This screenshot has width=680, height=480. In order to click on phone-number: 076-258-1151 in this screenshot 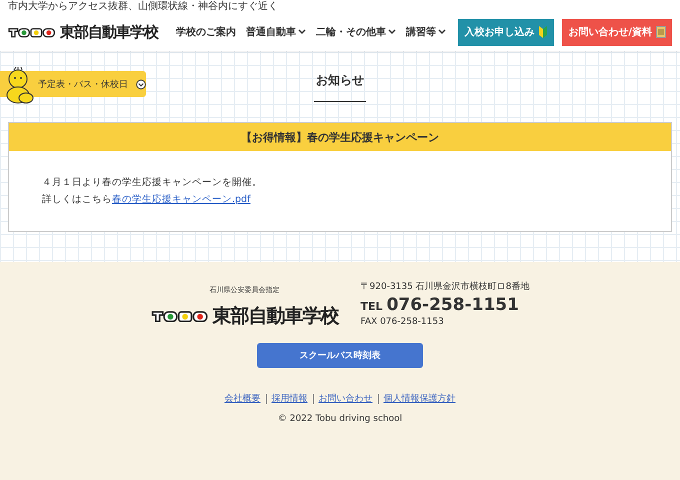, I will do `click(452, 305)`.